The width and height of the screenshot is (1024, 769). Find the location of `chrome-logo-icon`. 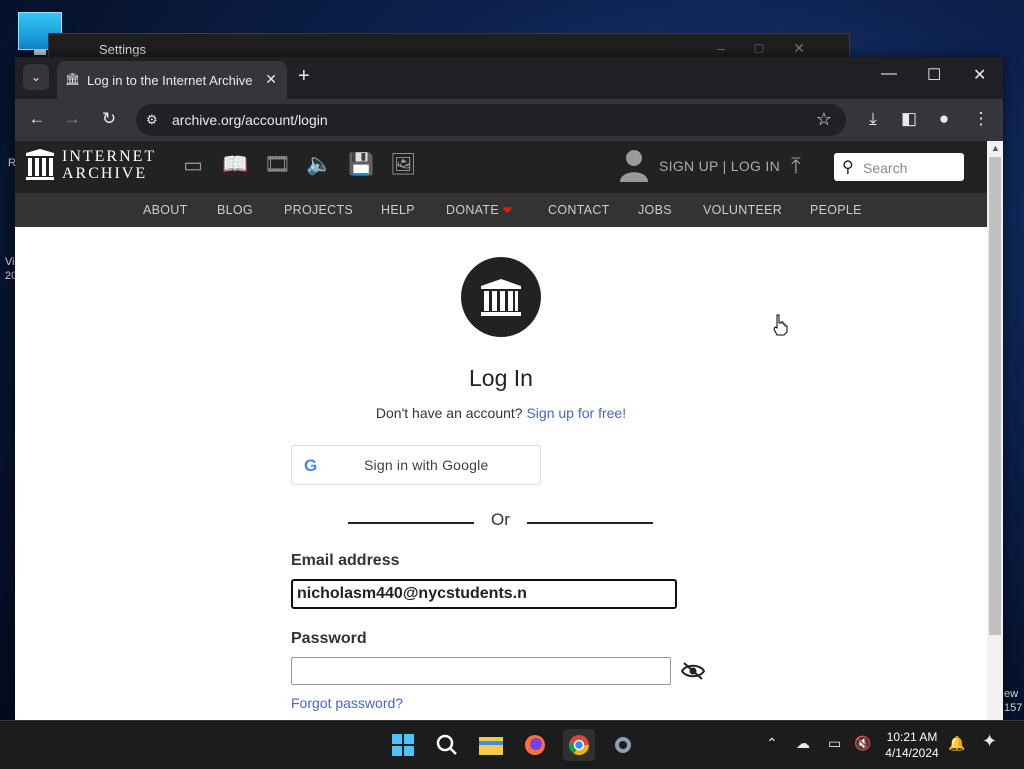

chrome-logo-icon is located at coordinates (578, 745).